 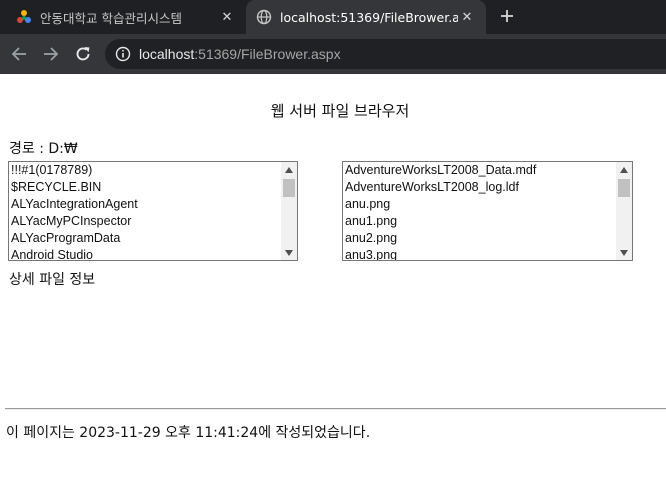 What do you see at coordinates (123, 54) in the screenshot?
I see `info-icon` at bounding box center [123, 54].